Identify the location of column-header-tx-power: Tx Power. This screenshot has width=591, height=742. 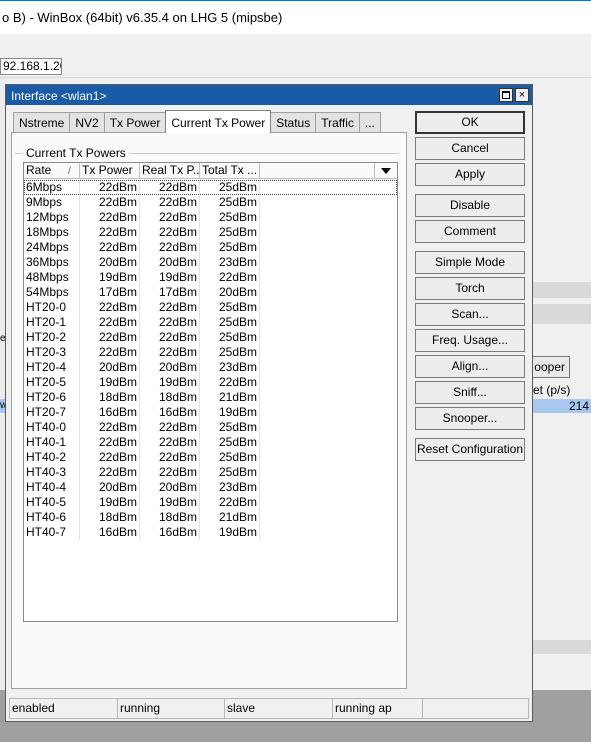
(110, 171).